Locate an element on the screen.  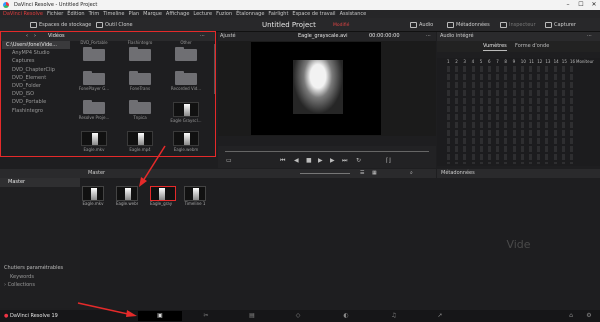
tree-item: DVD_Folder is located at coordinates (36, 86).